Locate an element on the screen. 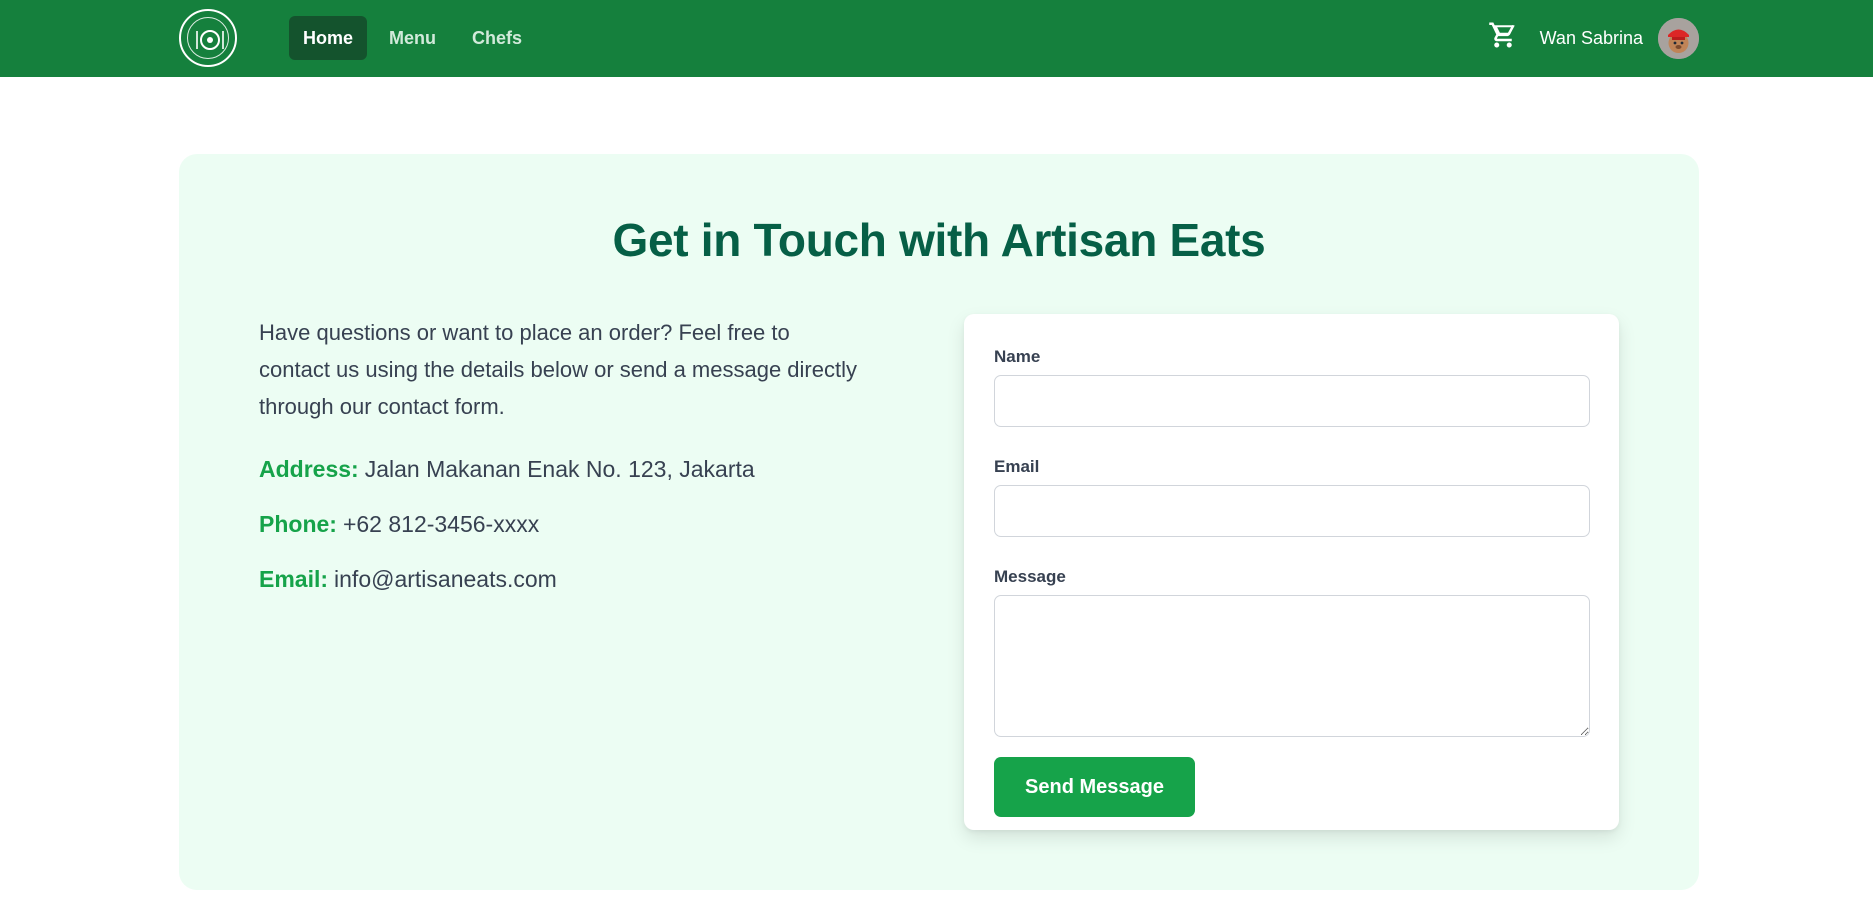 The height and width of the screenshot is (911, 1873). top-navbar: Home Menu Chefs Wan Sabrina is located at coordinates (936, 38).